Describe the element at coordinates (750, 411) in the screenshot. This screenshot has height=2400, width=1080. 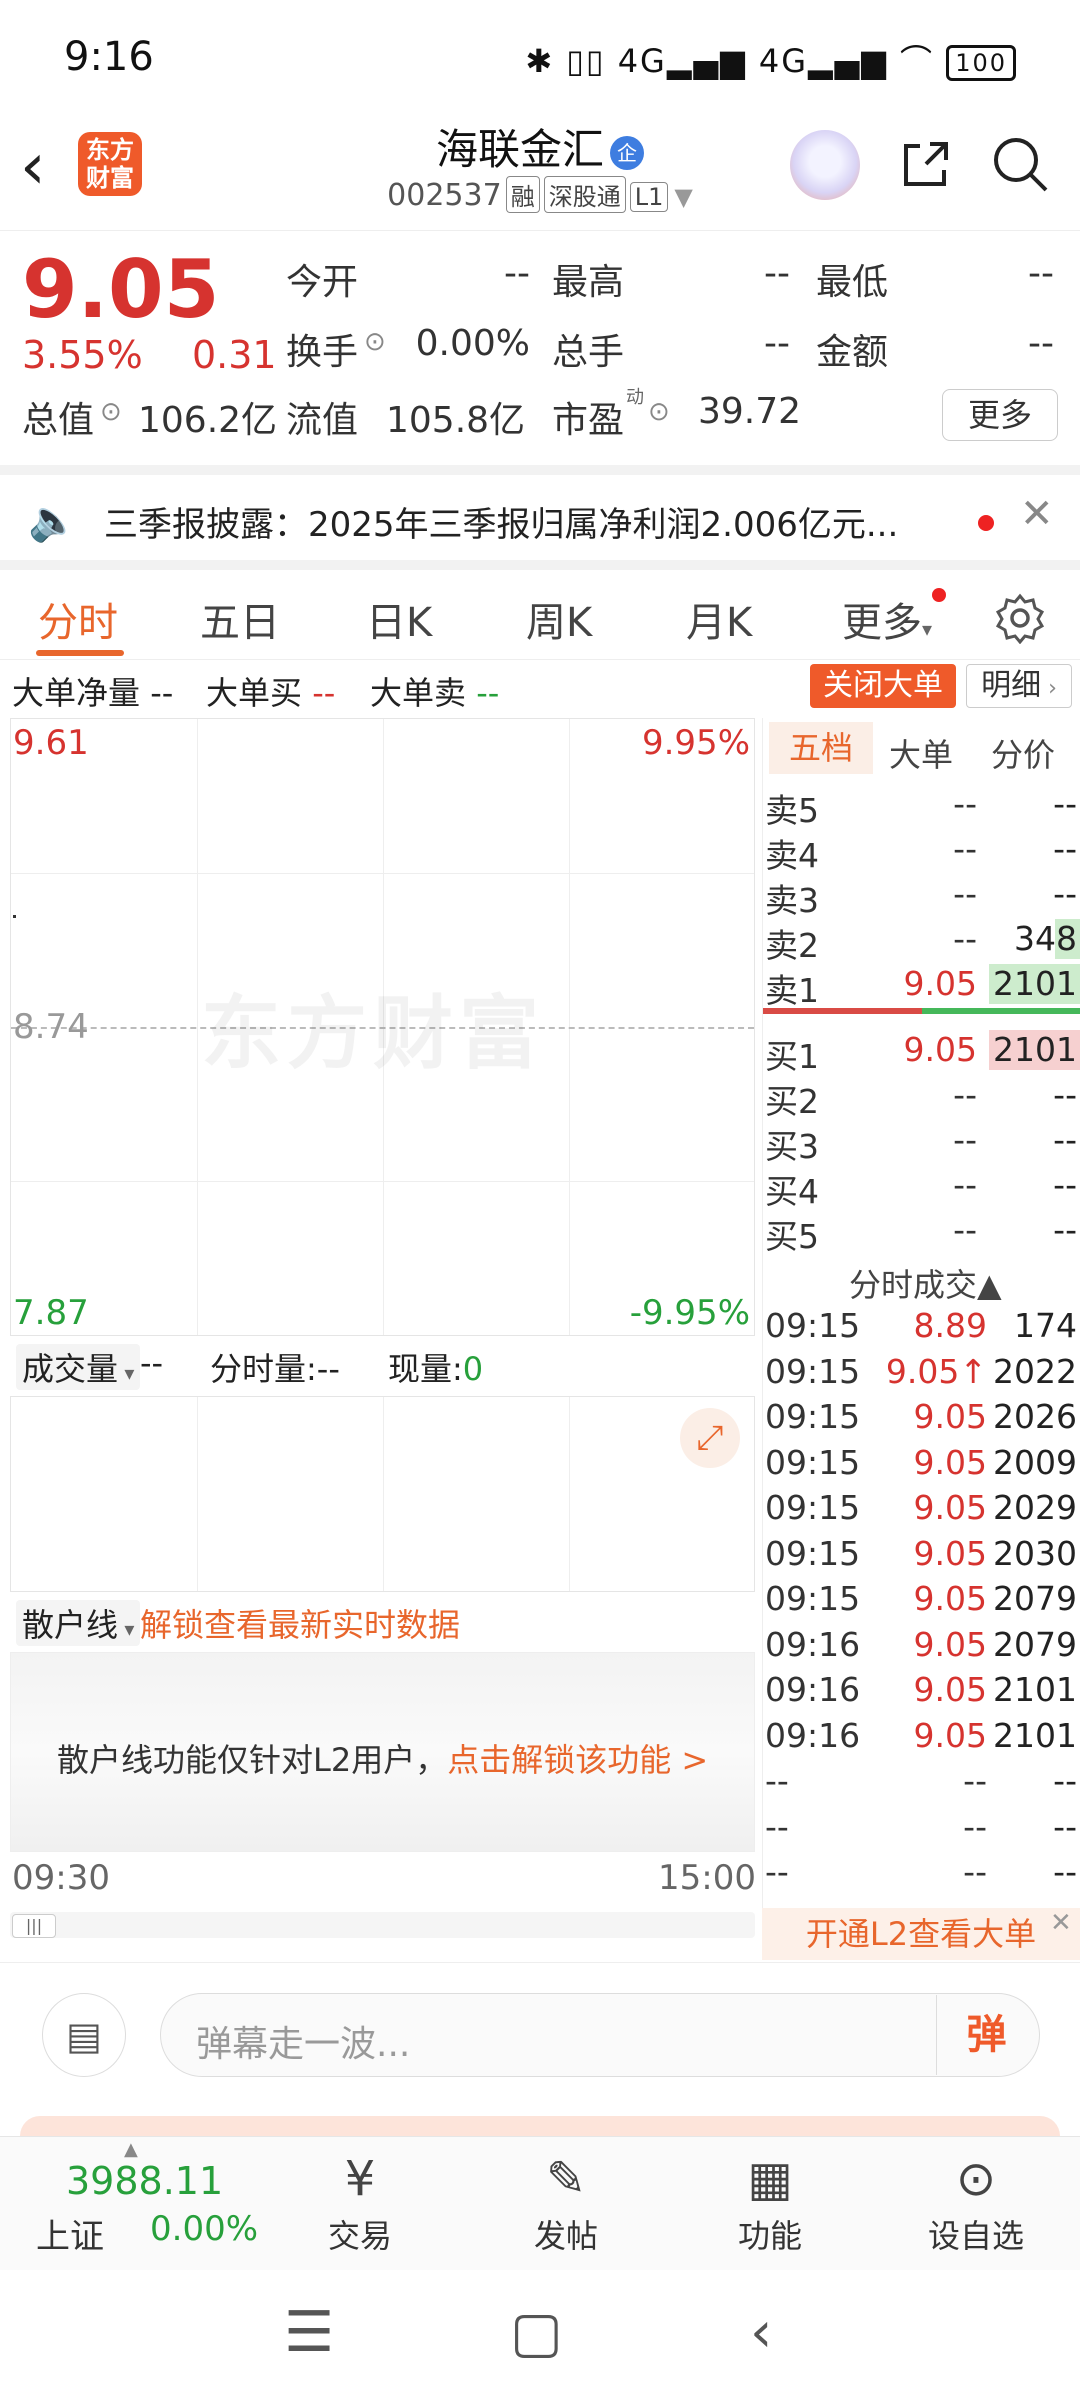
I see `pe-value: 39.72` at that location.